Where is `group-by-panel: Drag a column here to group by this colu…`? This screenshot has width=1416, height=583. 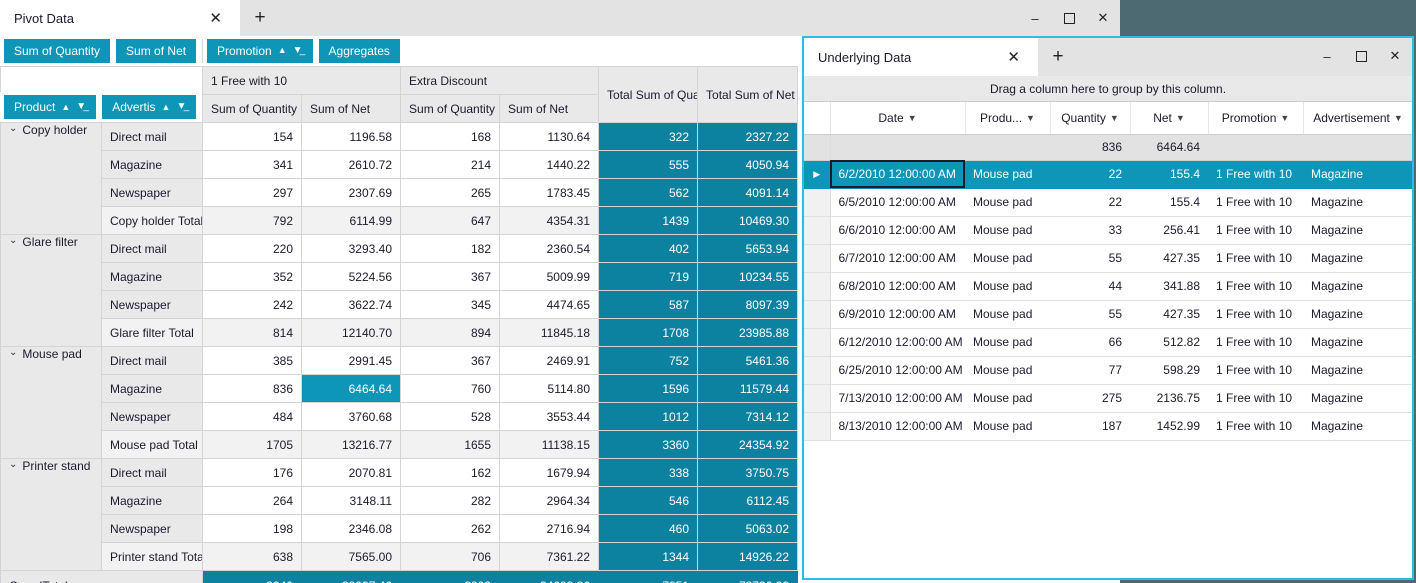
group-by-panel: Drag a column here to group by this colu… is located at coordinates (1108, 89).